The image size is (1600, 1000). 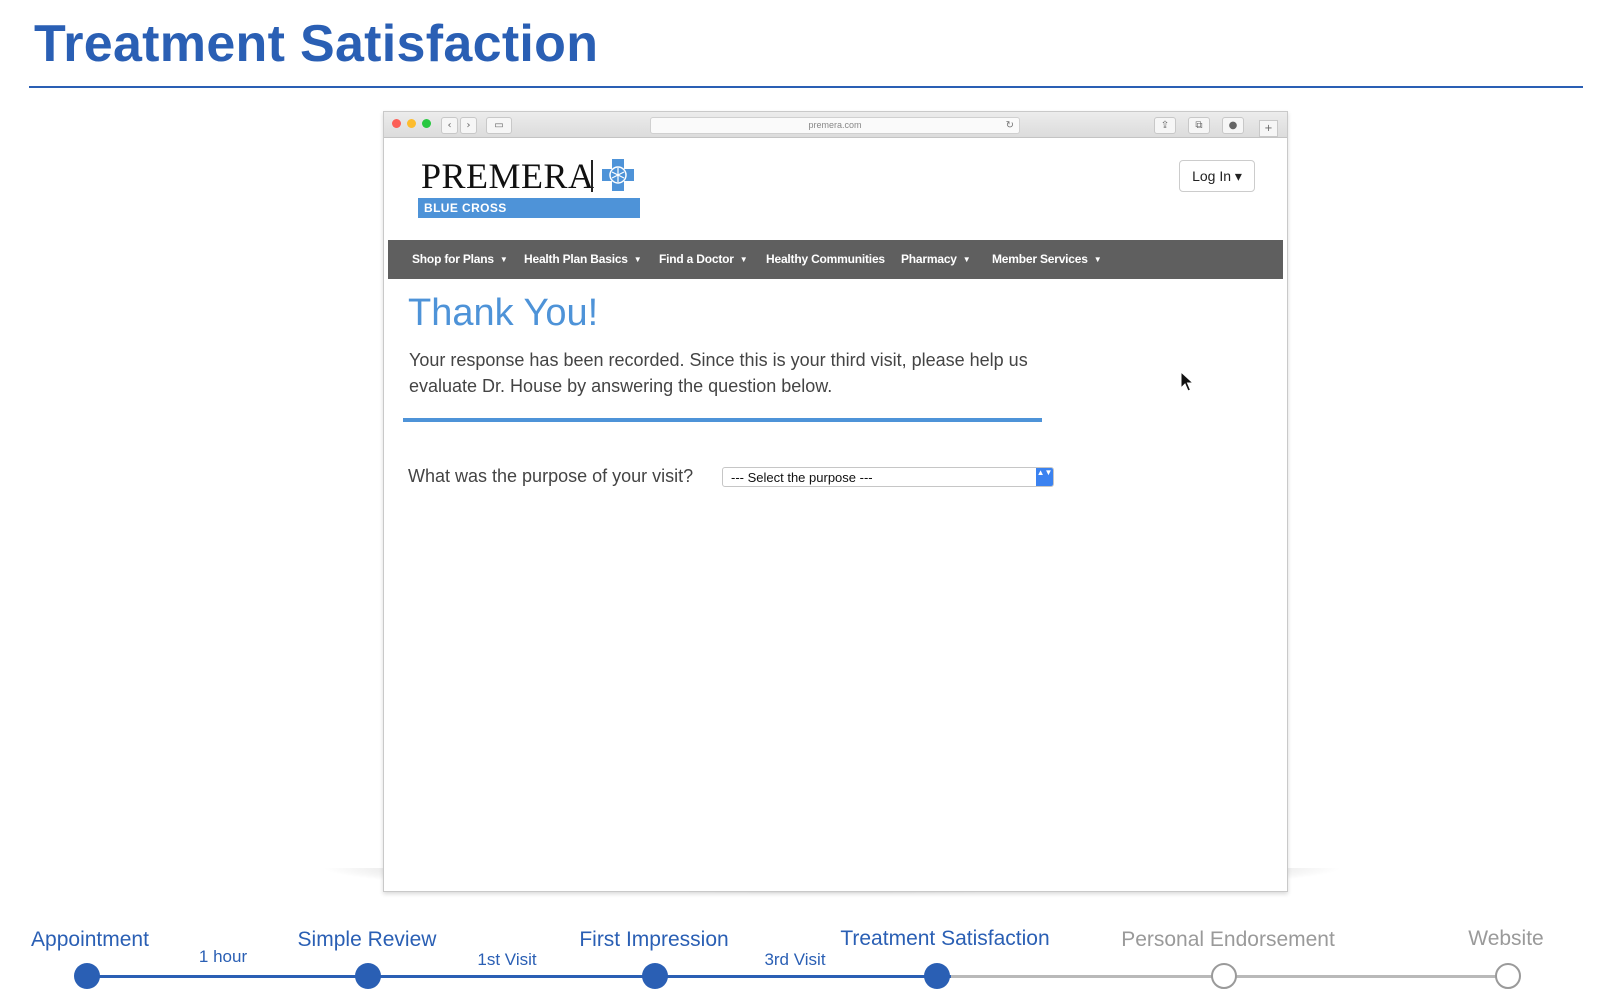 I want to click on visit-purpose-question: What was the purpose of your visit?, so click(x=551, y=476).